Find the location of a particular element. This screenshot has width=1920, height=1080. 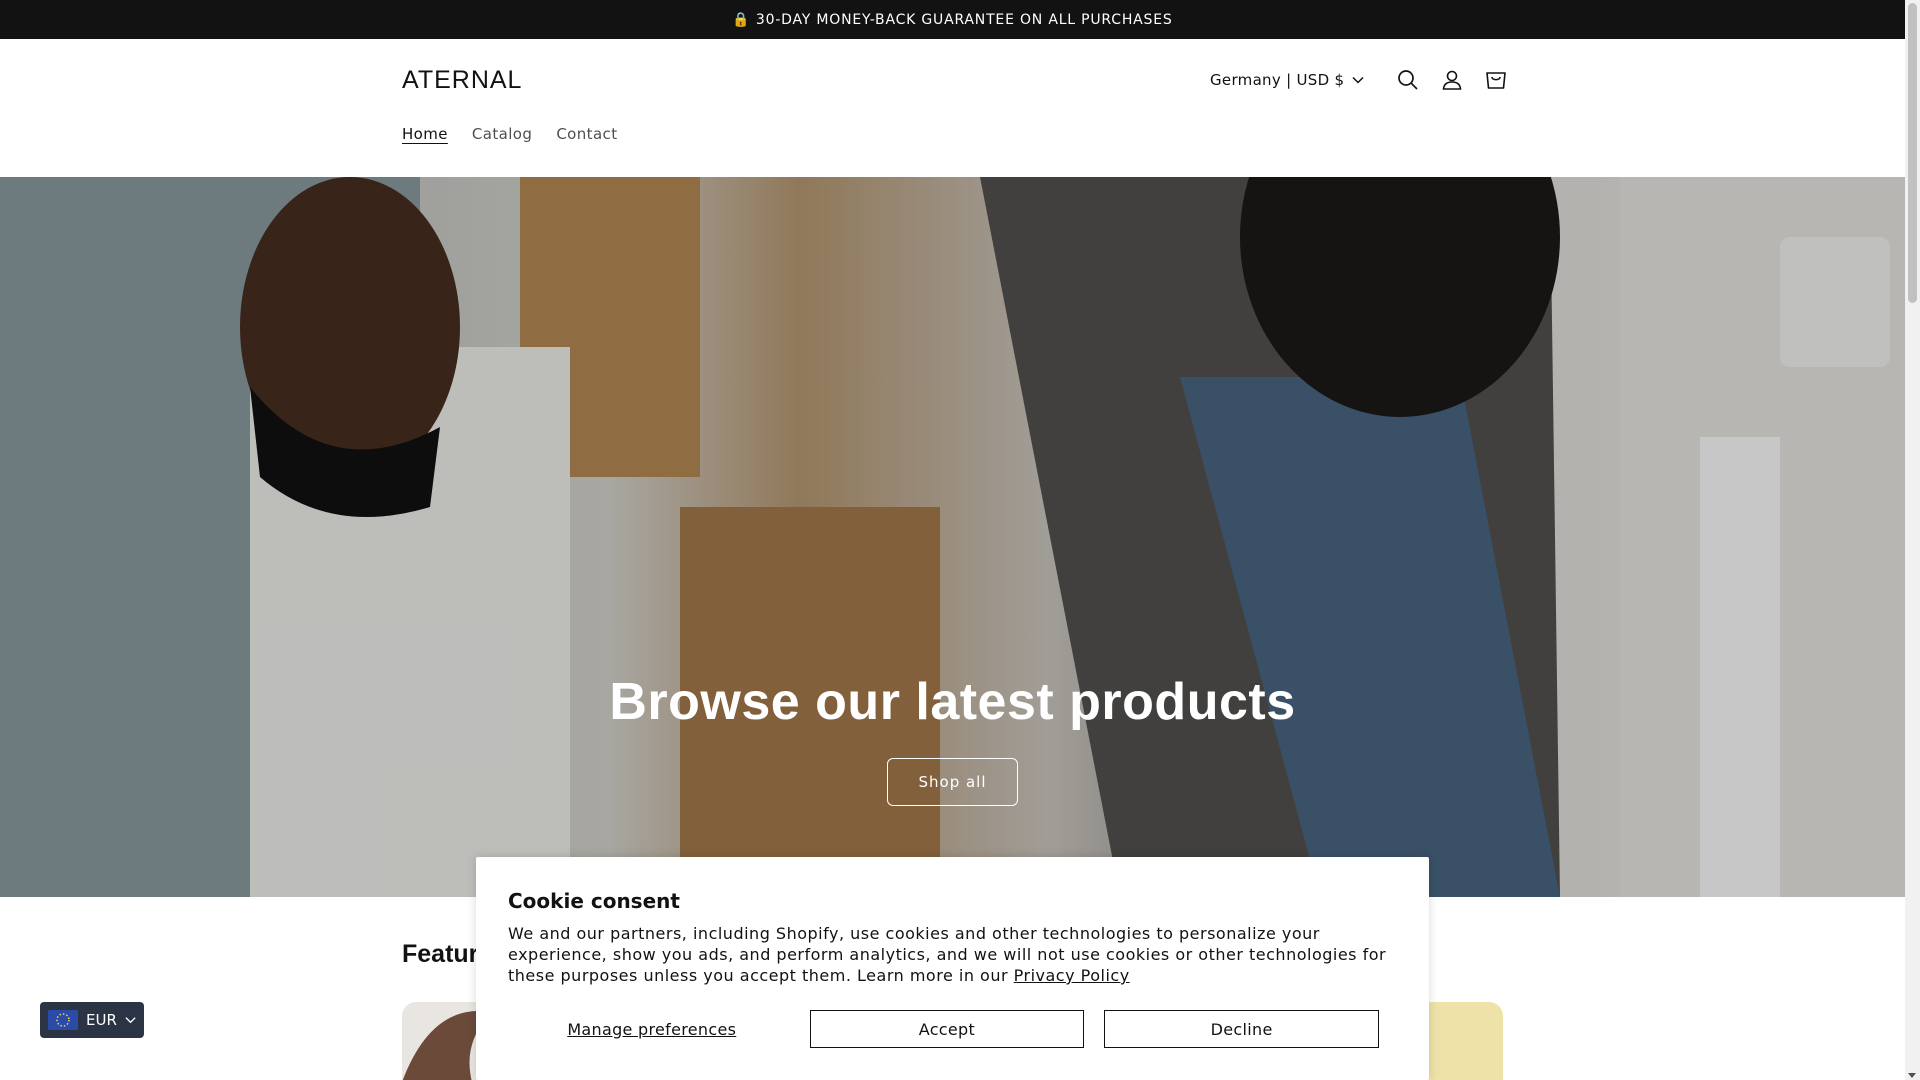

account-icon is located at coordinates (1452, 80).